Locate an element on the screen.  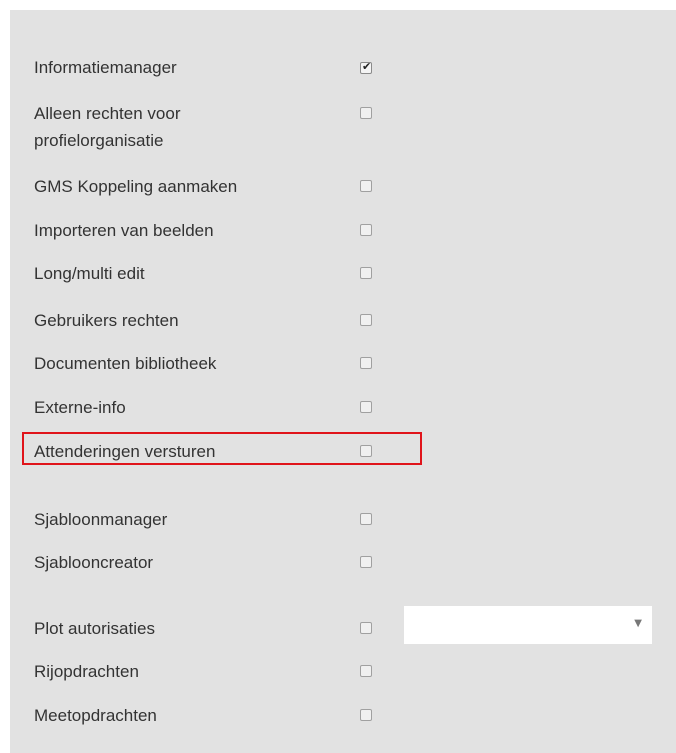
permission-checkbox-gebruikers-rechten is located at coordinates (366, 320).